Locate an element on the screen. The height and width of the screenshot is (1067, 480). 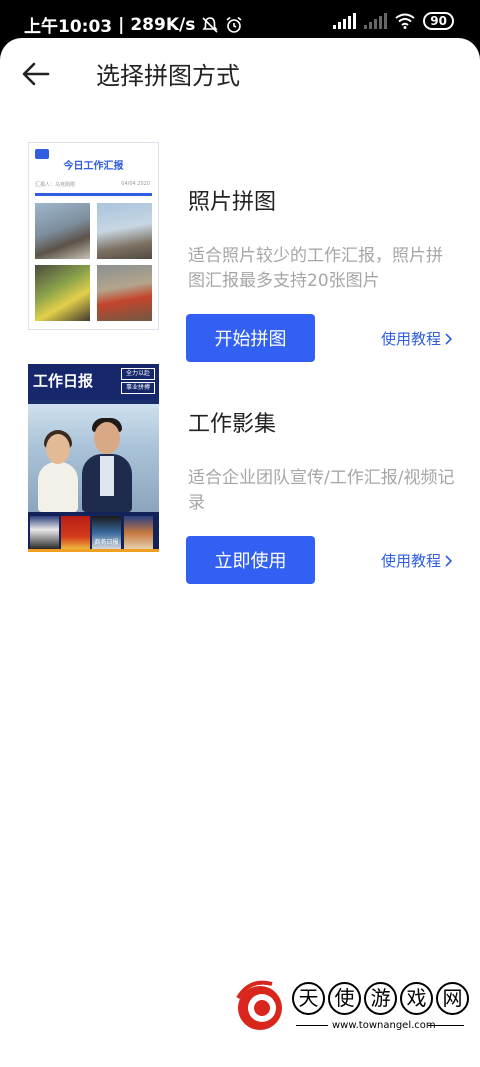
back-arrow-icon is located at coordinates (36, 74).